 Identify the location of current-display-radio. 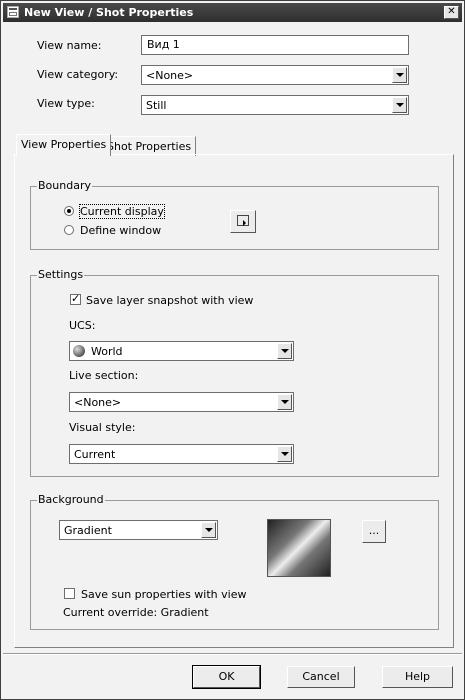
(69, 211).